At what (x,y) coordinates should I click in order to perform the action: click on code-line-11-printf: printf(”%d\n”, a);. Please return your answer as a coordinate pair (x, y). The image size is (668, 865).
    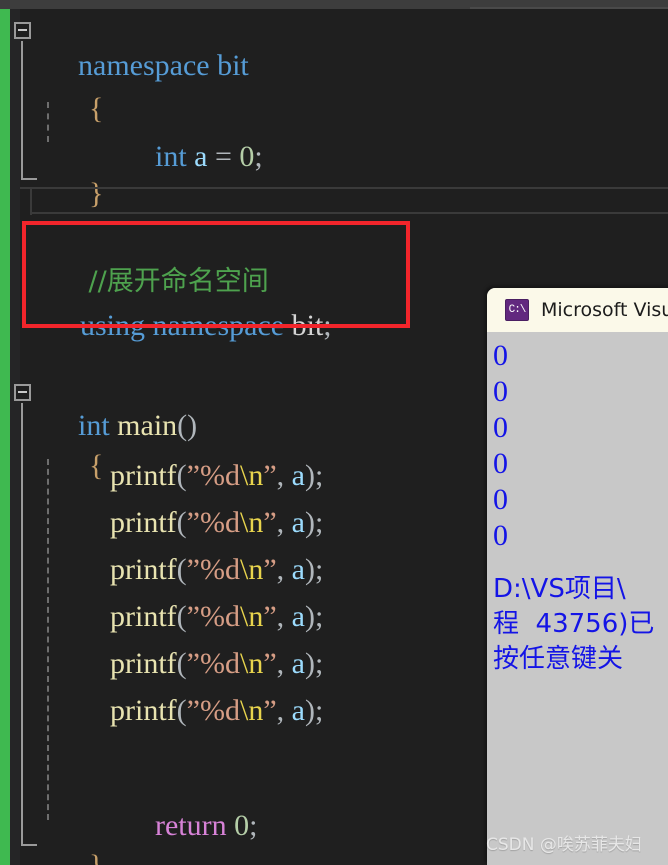
    Looking at the image, I should click on (216, 476).